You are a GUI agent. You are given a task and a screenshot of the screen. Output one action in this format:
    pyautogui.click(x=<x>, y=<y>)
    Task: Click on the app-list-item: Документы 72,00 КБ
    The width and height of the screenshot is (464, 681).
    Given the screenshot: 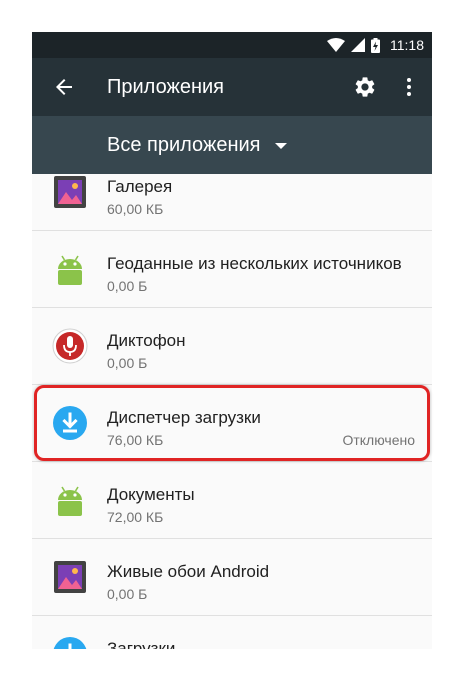 What is the action you would take?
    pyautogui.click(x=232, y=500)
    